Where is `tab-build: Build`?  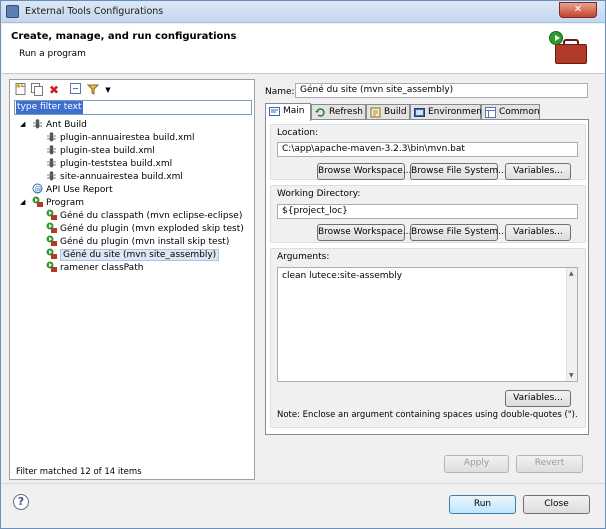 tab-build: Build is located at coordinates (388, 112).